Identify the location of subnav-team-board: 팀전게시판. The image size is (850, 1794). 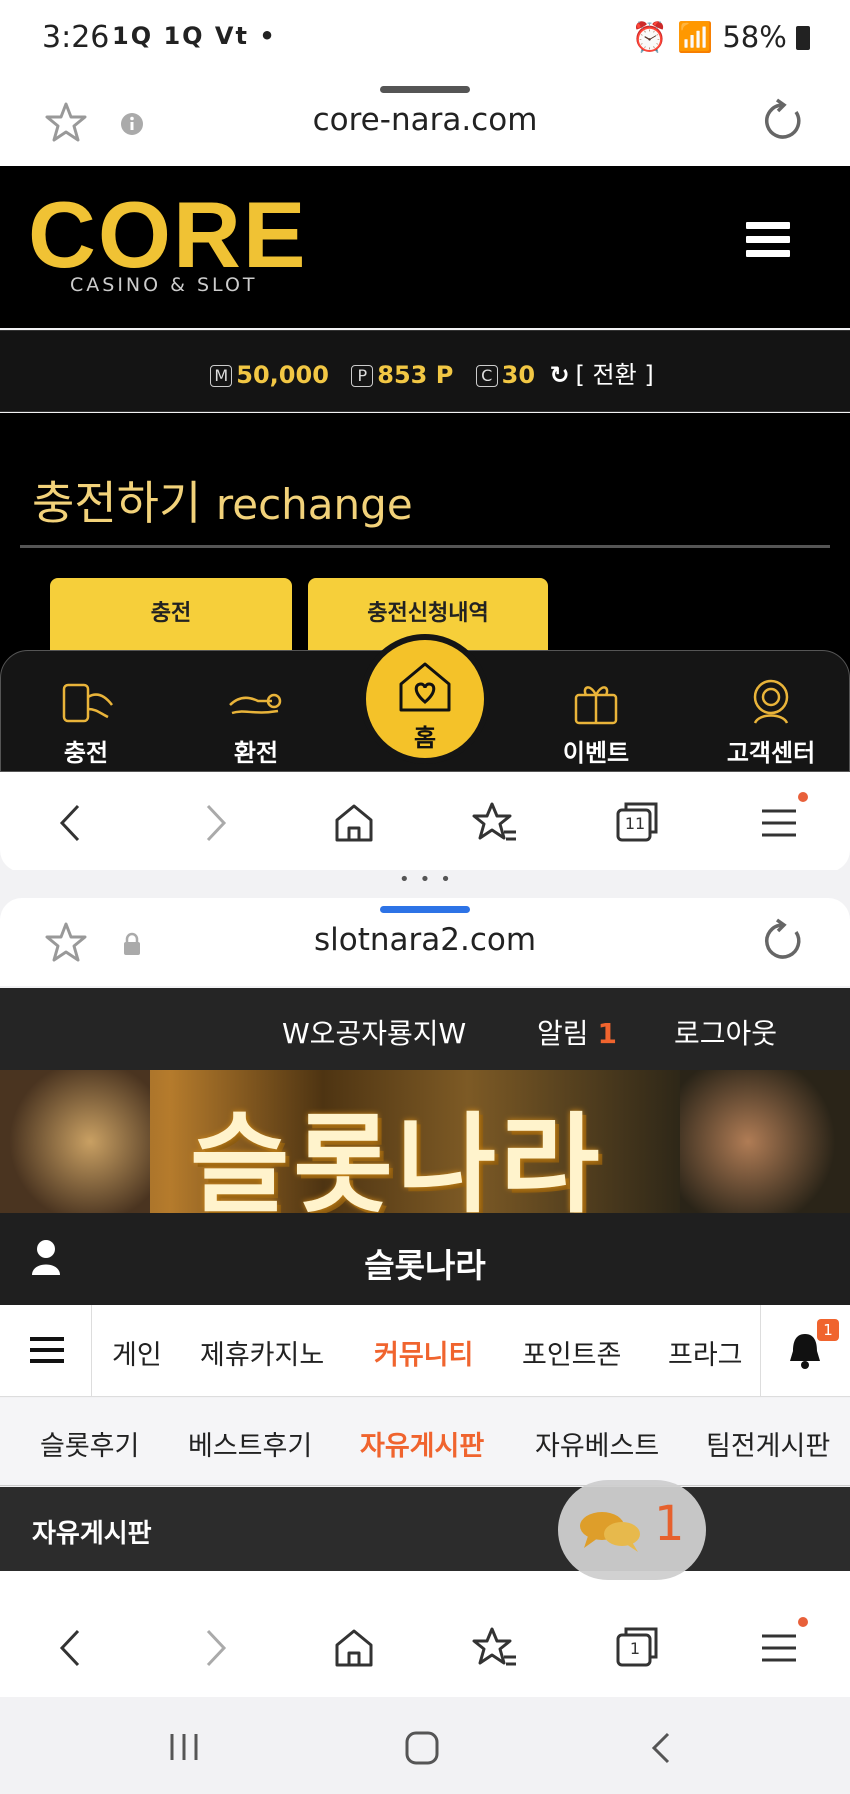
(772, 1443).